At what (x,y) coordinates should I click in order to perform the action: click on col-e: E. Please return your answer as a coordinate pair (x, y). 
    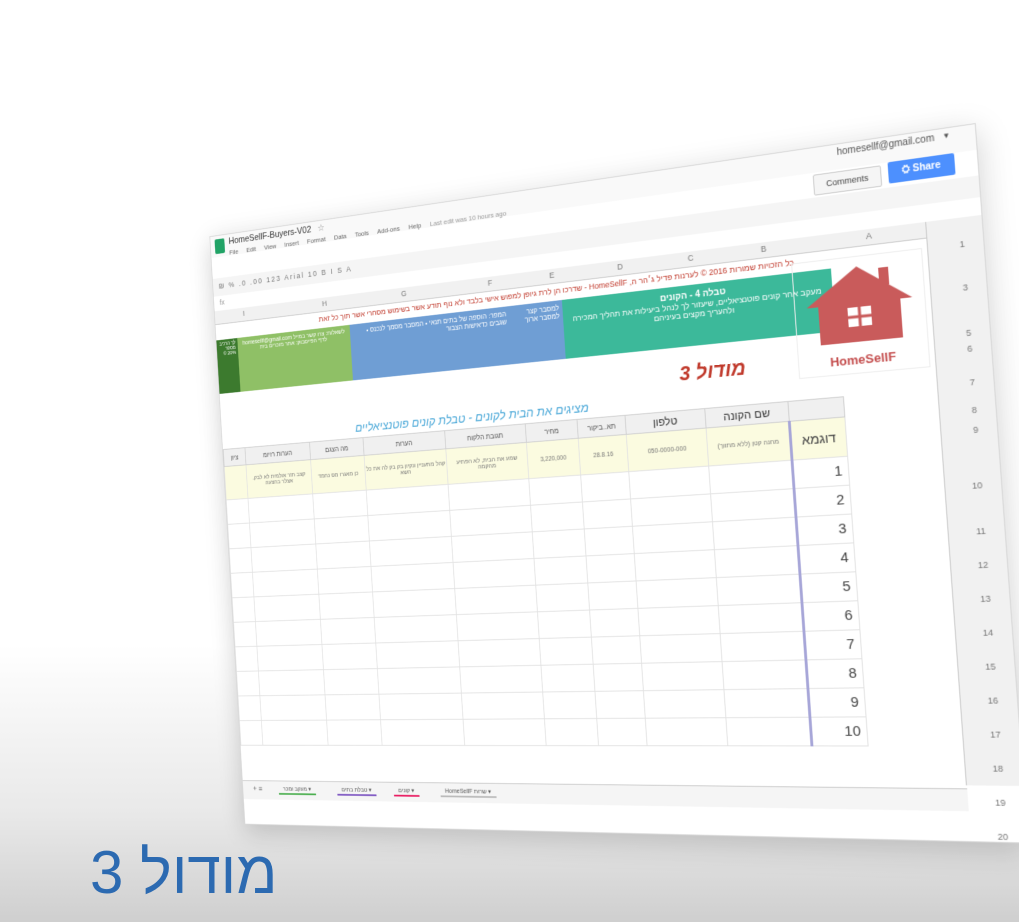
    Looking at the image, I should click on (552, 275).